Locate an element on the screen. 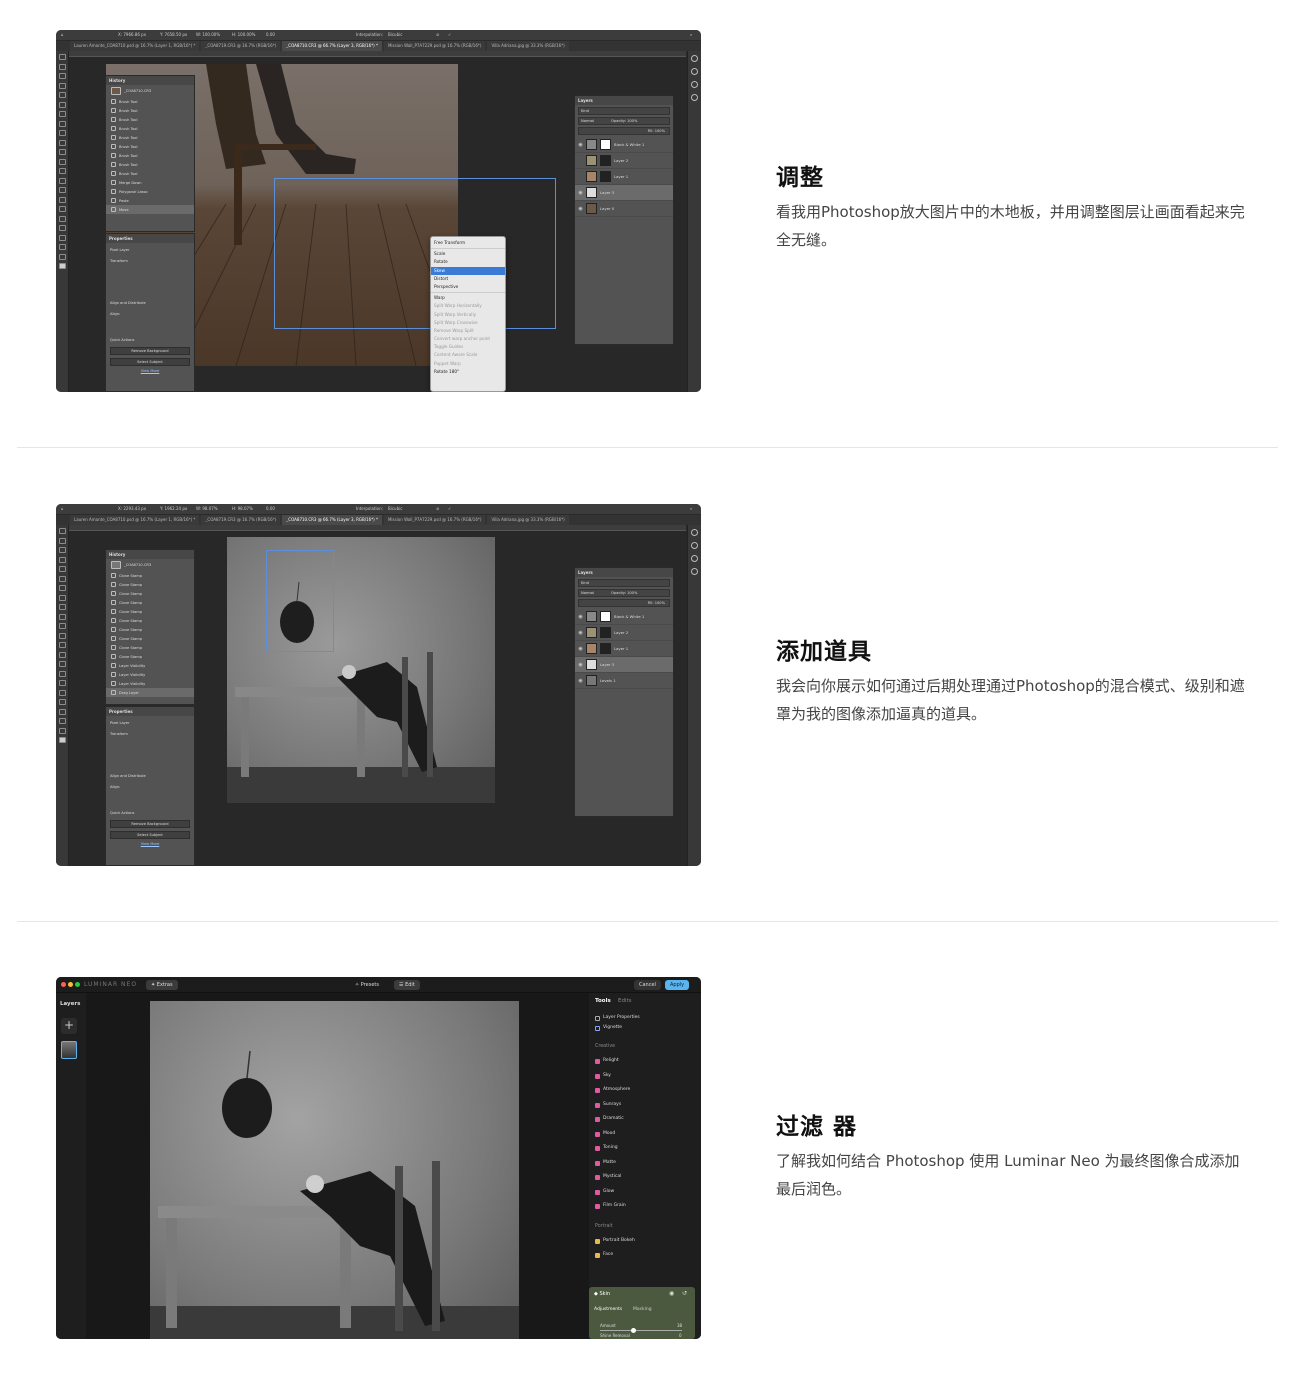 This screenshot has width=1295, height=1381. layer-row: ◉ Layer 1 is located at coordinates (624, 649).